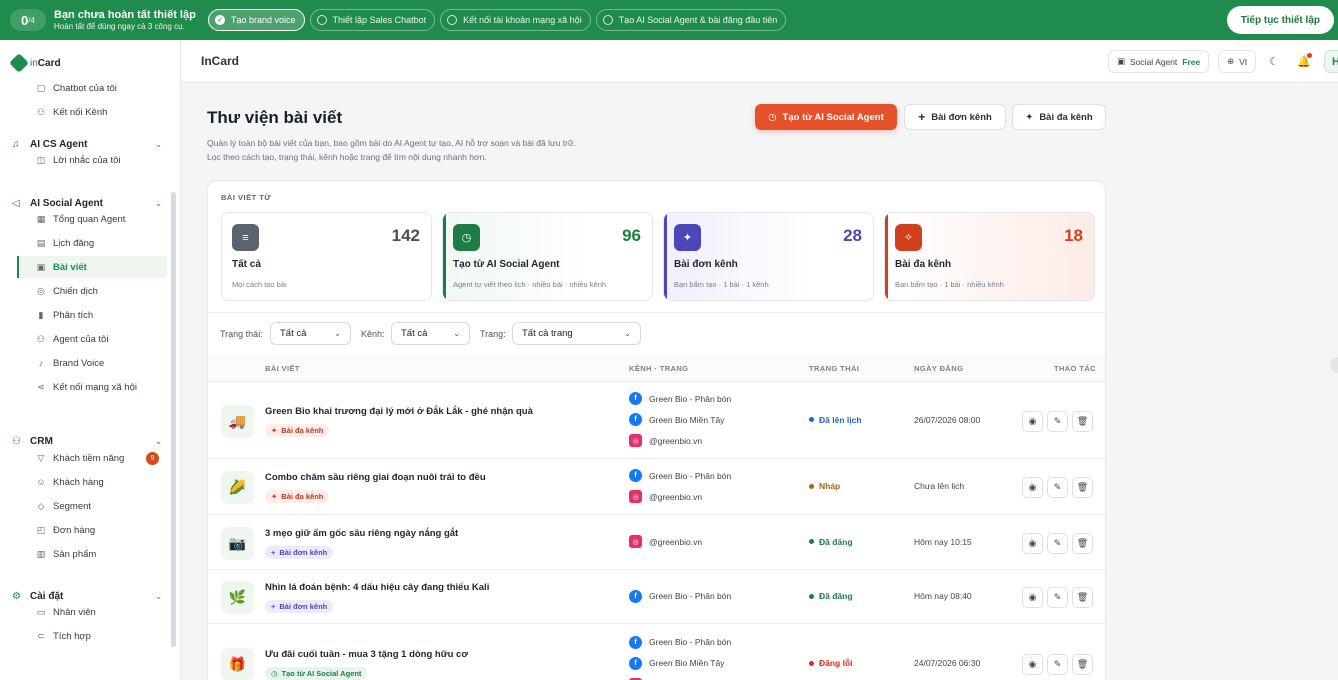  I want to click on social-agent-plan-button: ▣ Social Agent Free, so click(1159, 61).